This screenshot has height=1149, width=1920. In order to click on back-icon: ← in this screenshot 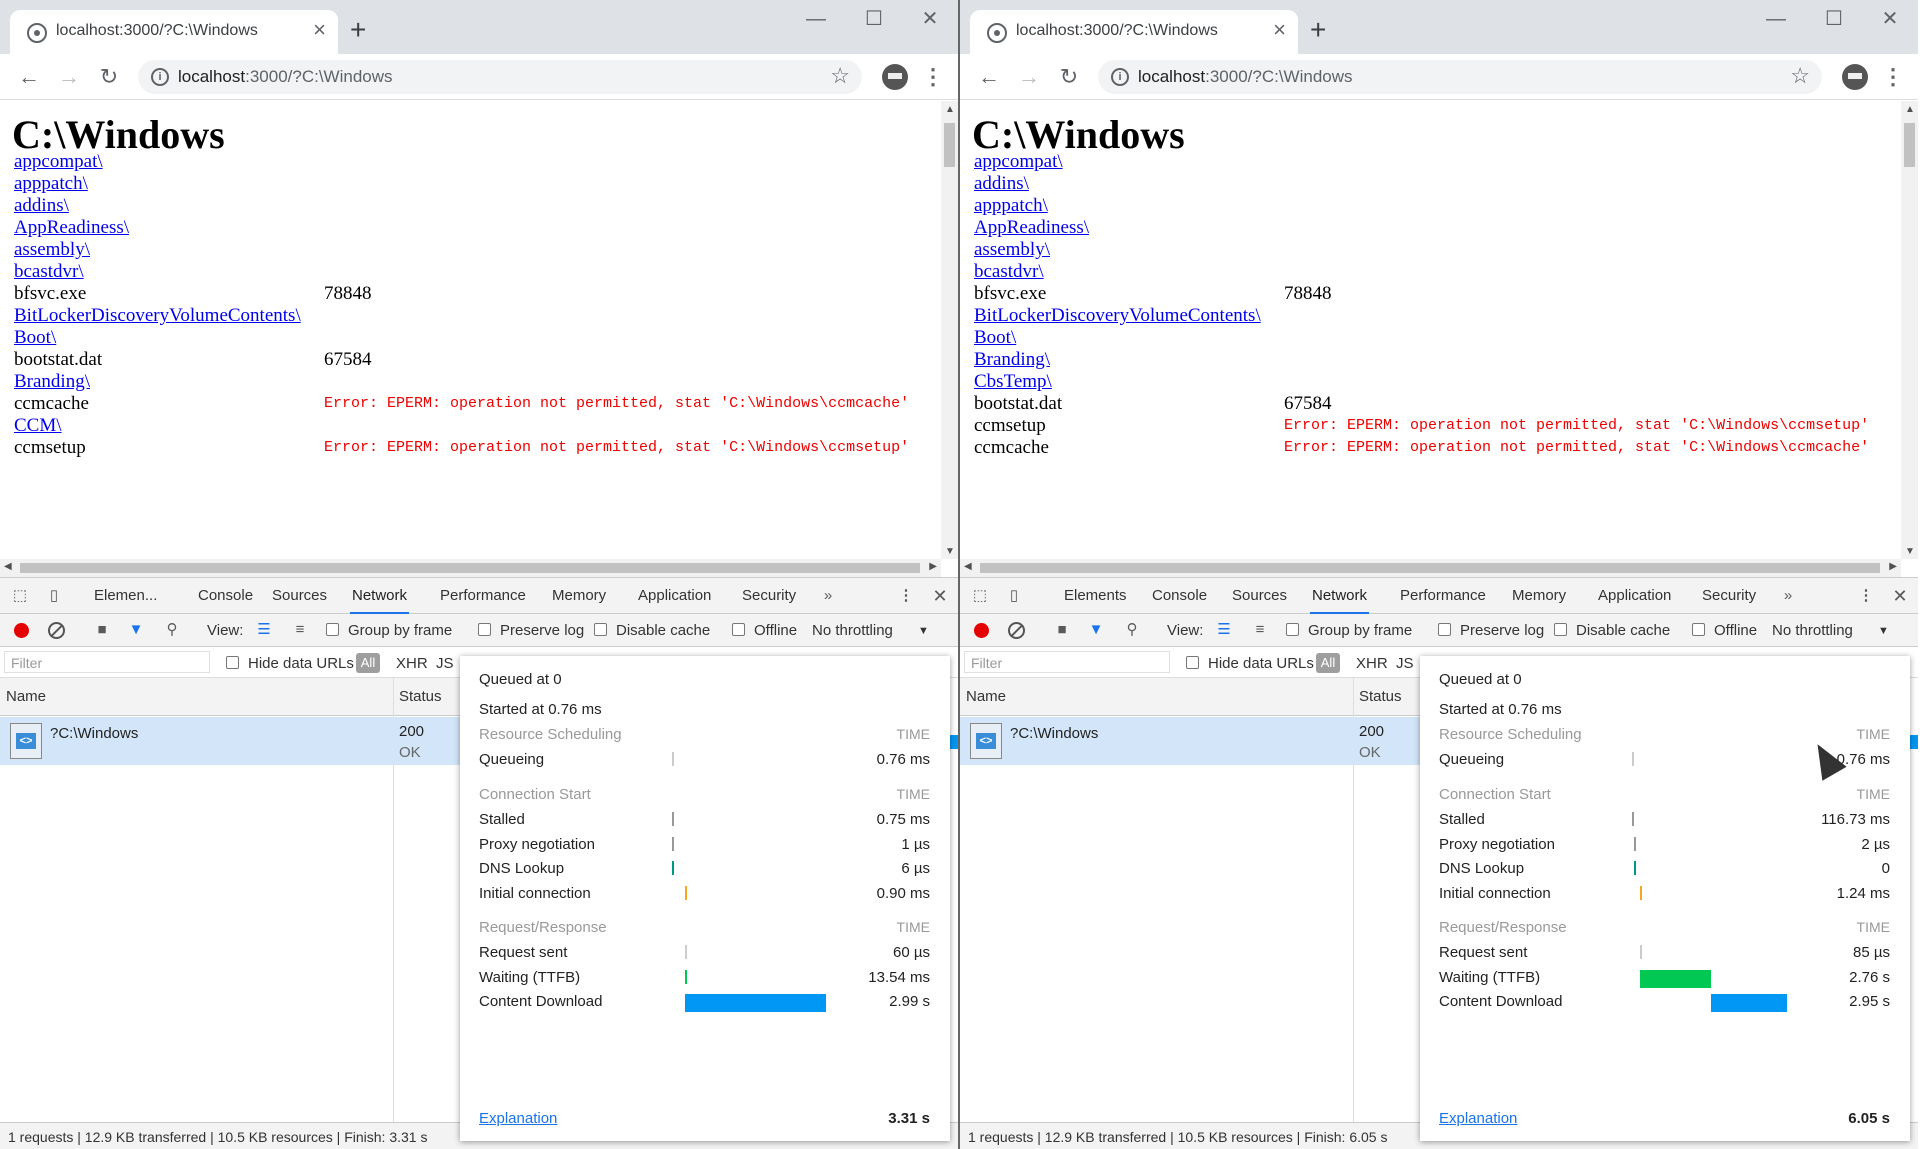, I will do `click(989, 77)`.